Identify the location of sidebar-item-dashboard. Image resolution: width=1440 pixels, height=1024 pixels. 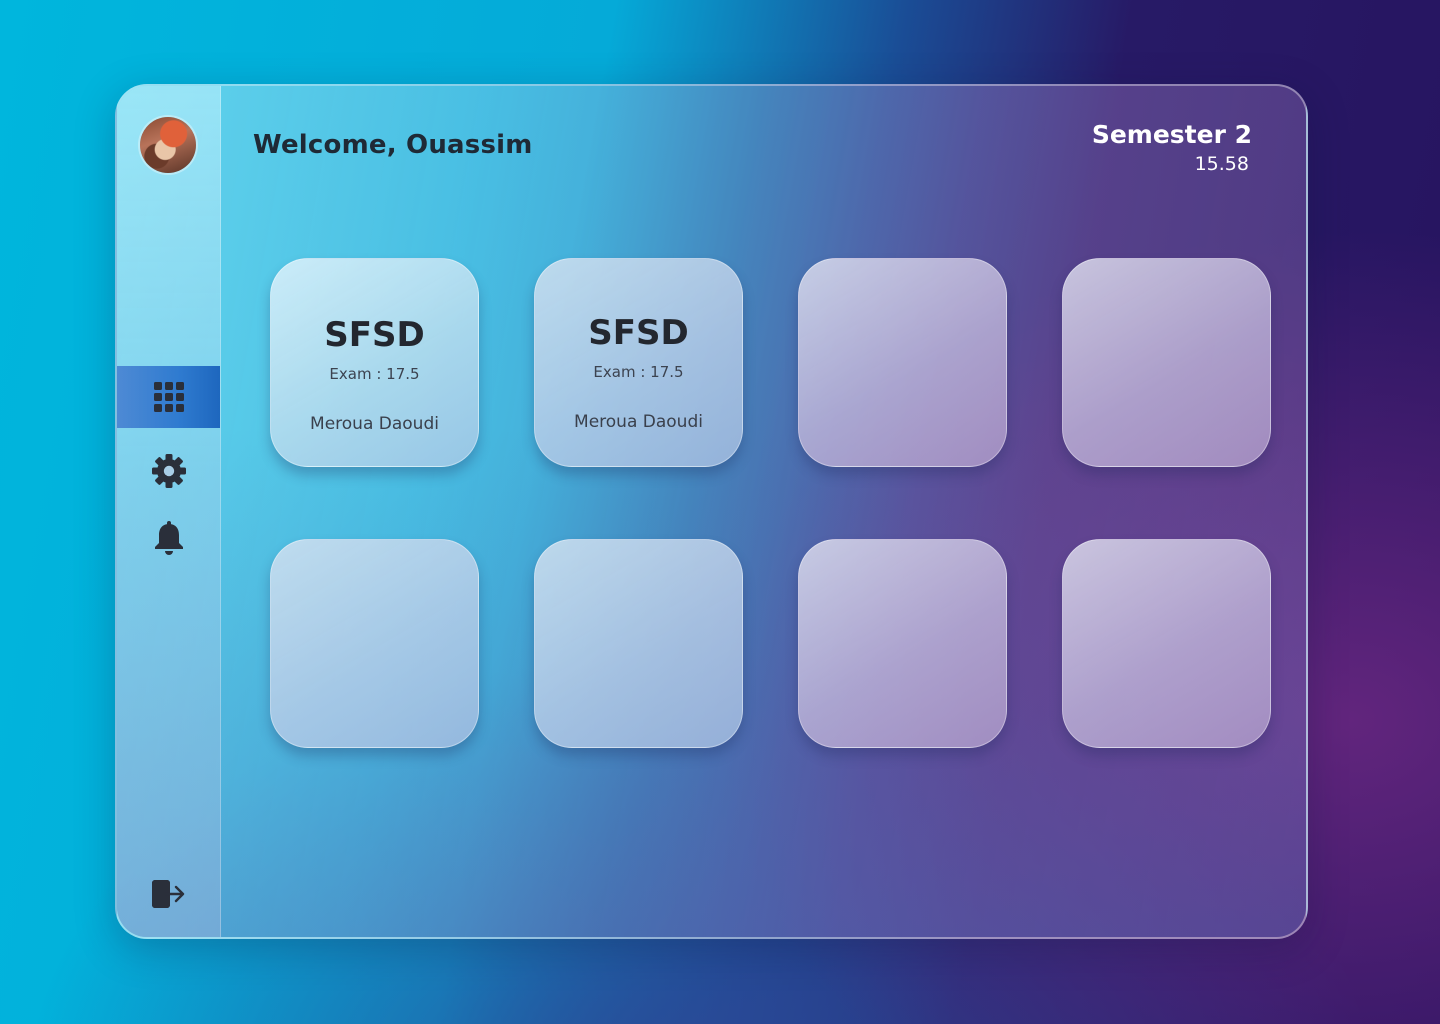
(168, 397).